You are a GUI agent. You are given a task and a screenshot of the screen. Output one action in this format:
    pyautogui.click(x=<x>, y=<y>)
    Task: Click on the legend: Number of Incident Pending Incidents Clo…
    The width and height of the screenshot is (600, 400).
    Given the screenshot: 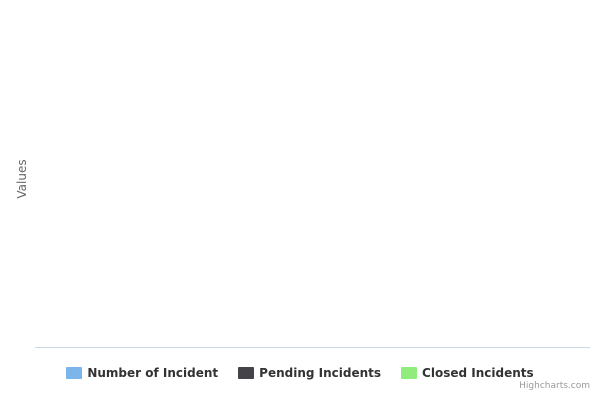 What is the action you would take?
    pyautogui.click(x=300, y=373)
    